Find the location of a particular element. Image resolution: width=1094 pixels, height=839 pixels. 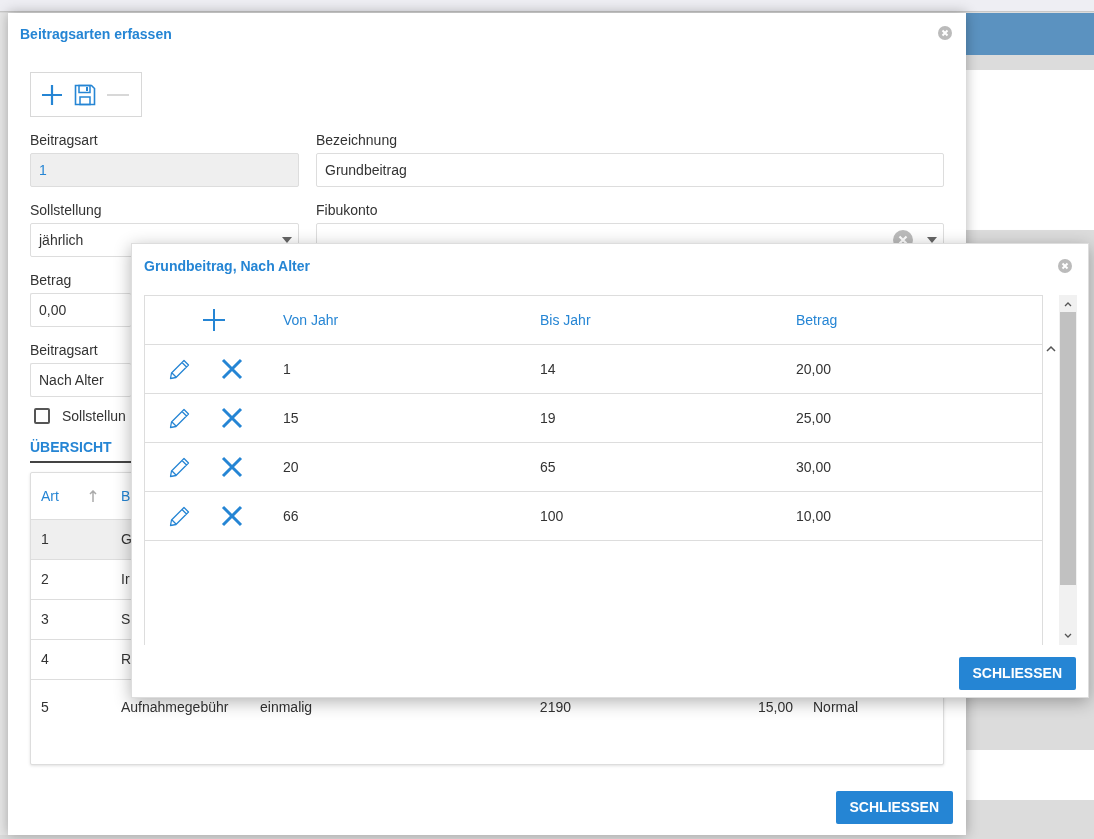

table-cell-text: 4 is located at coordinates (45, 659).